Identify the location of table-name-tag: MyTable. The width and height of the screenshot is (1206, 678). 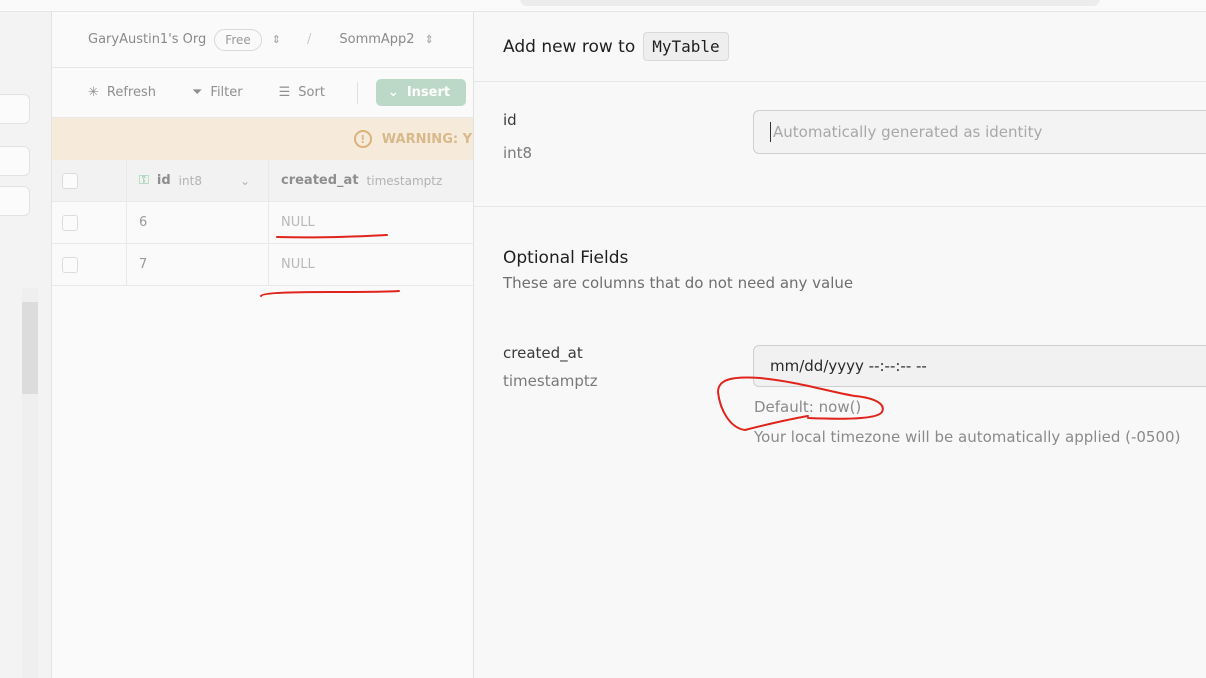
(686, 46).